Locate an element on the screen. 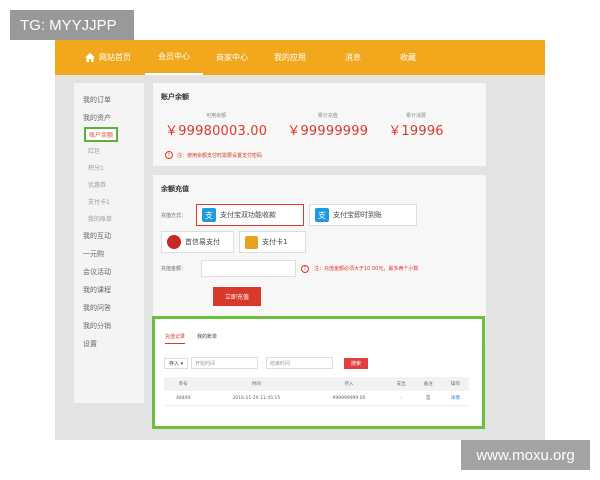  amount-row: 充值金额： ! 注：充值金额必须大于10.00元，最多两个小数 is located at coordinates (319, 265).